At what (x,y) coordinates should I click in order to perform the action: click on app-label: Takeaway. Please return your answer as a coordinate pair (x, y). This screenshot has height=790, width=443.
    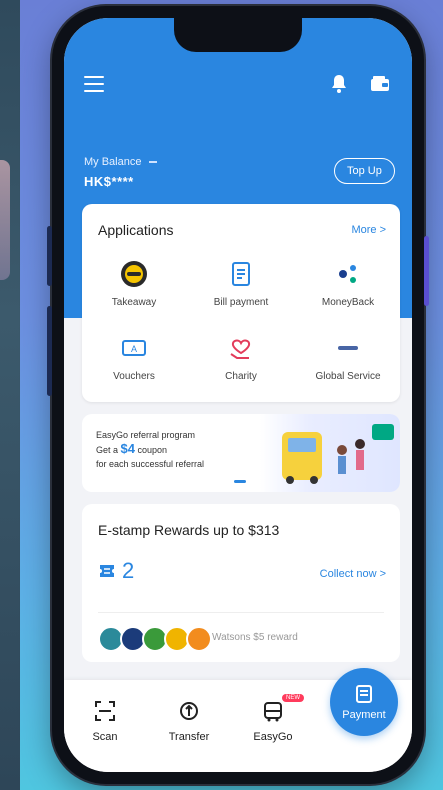
    Looking at the image, I should click on (134, 302).